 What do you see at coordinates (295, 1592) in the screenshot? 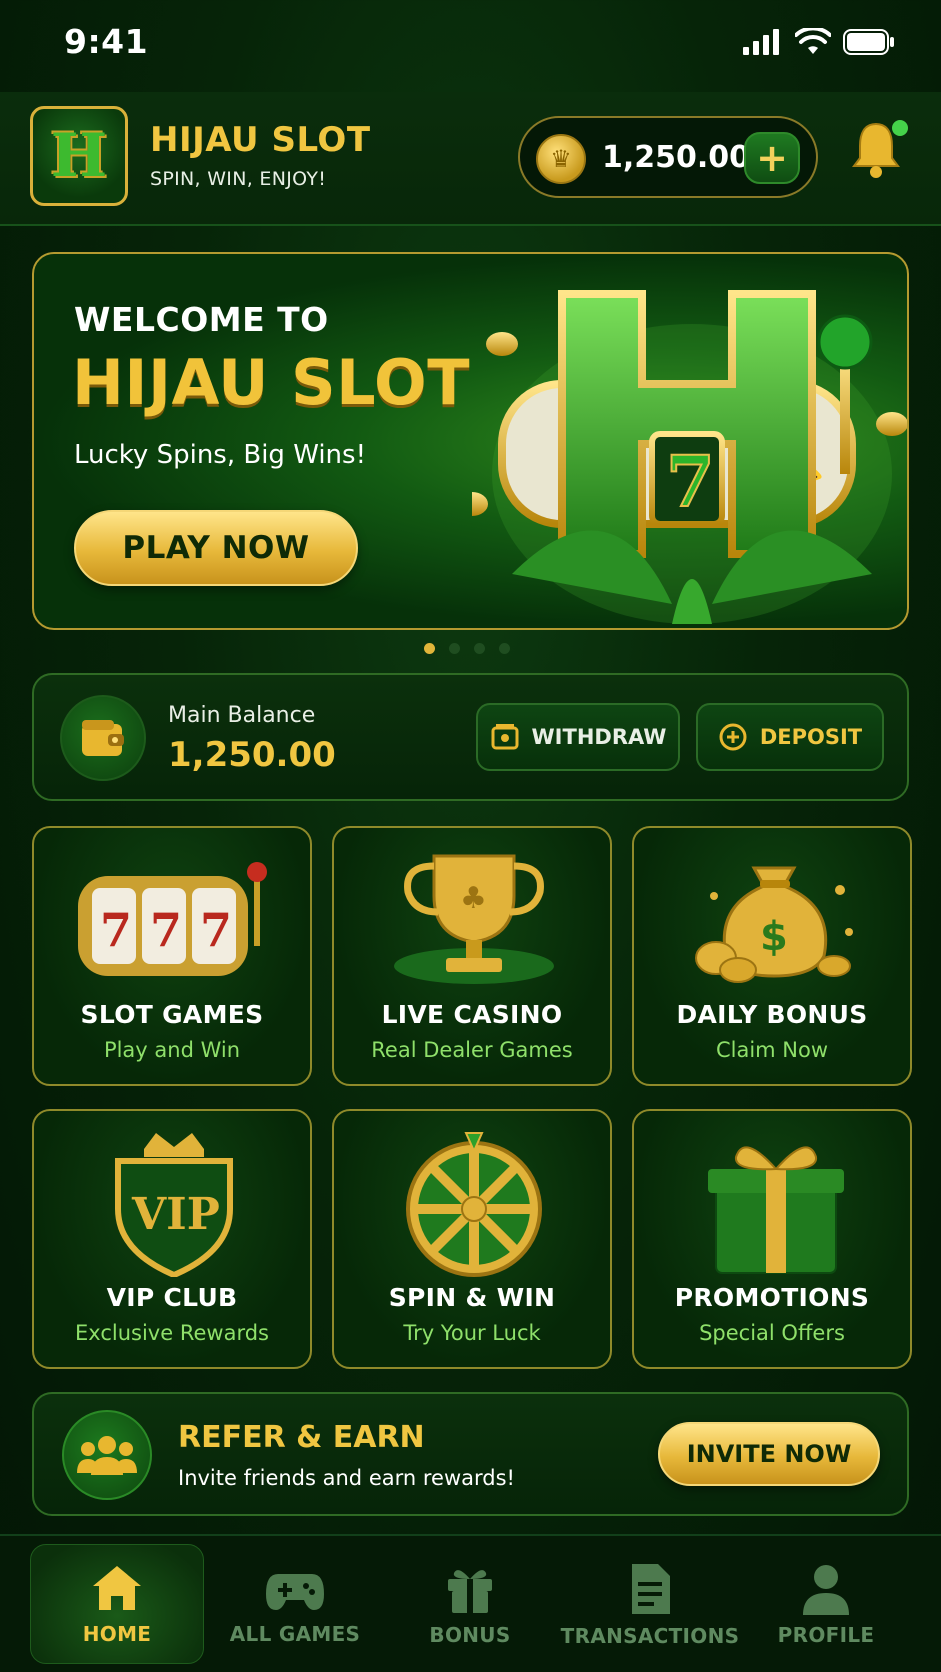
I see `gamepad-icon` at bounding box center [295, 1592].